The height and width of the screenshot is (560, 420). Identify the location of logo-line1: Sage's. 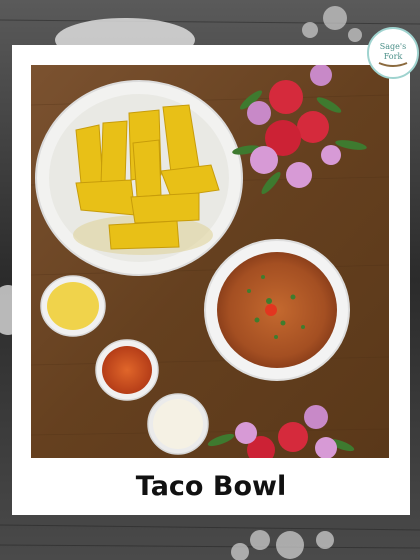
(393, 46).